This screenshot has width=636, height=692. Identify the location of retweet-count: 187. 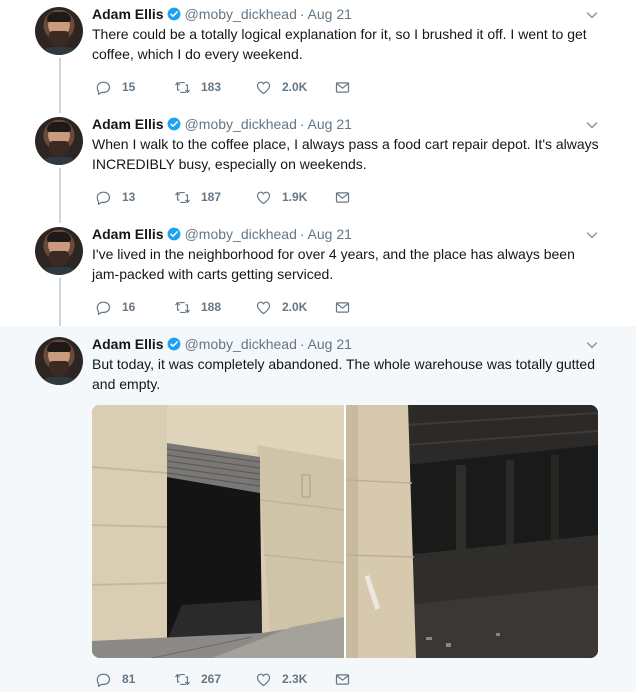
(211, 197).